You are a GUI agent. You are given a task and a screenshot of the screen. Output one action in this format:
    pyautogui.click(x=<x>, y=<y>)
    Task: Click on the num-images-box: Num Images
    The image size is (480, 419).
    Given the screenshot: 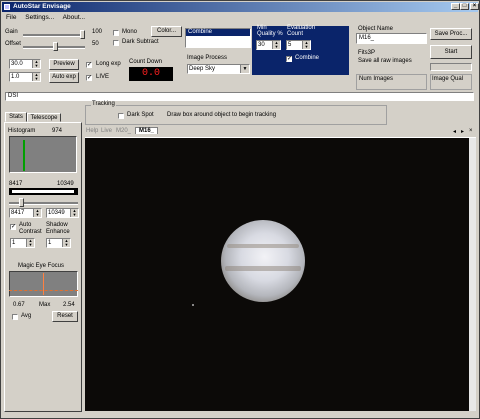 What is the action you would take?
    pyautogui.click(x=391, y=82)
    